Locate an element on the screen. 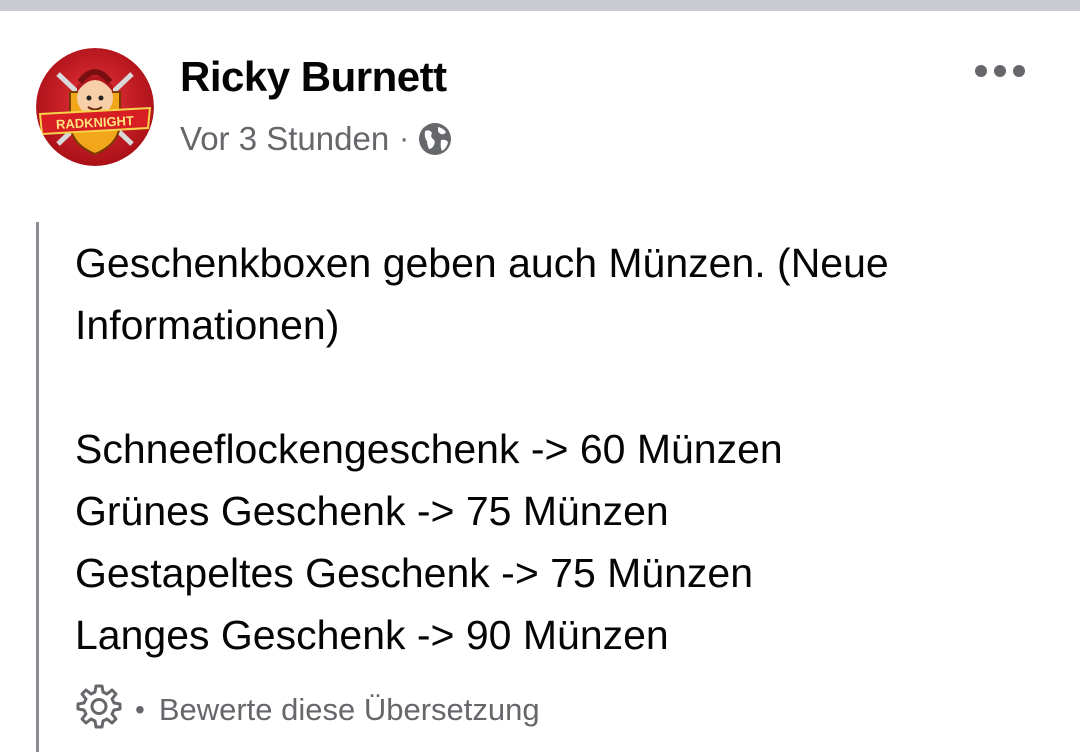 The width and height of the screenshot is (1080, 752). post-timestamp: Vor 3 Stunden is located at coordinates (284, 139).